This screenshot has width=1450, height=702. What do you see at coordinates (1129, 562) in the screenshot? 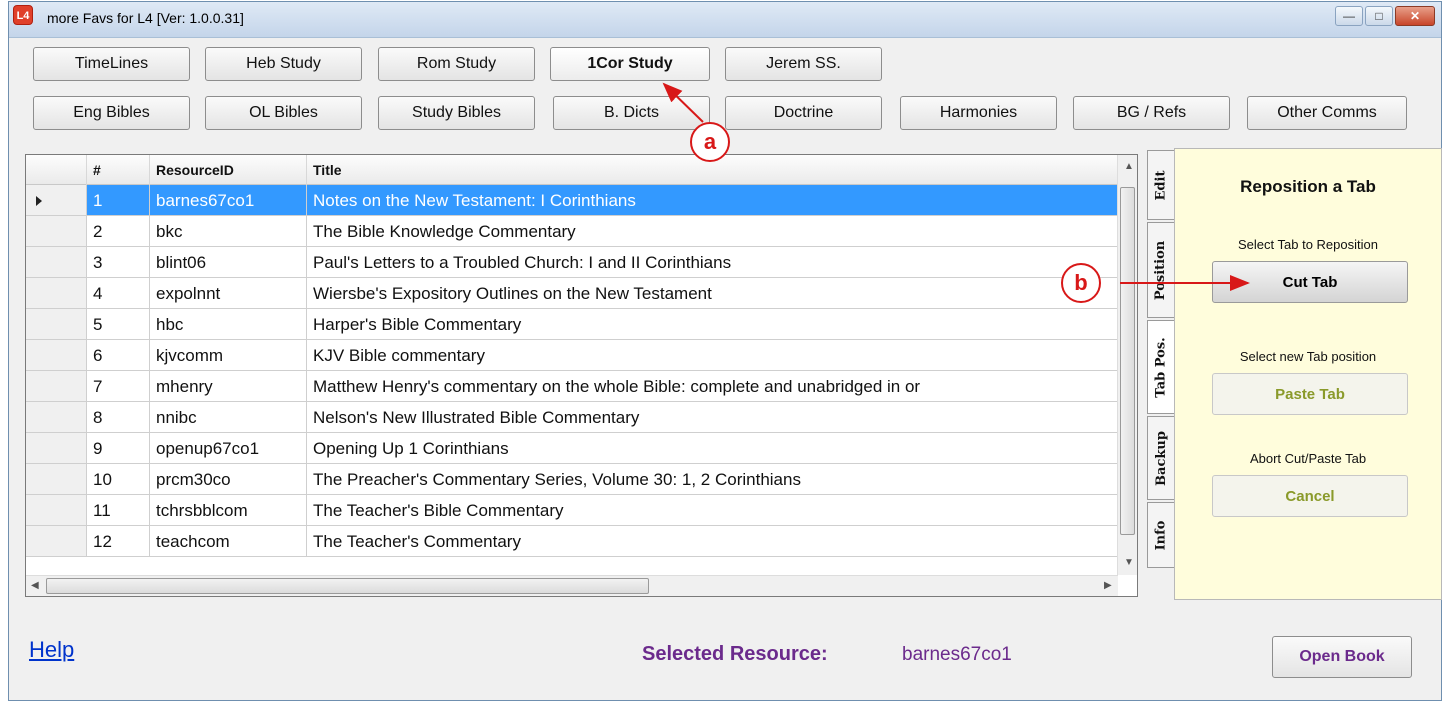
I see `scroll-down-icon: ▼` at bounding box center [1129, 562].